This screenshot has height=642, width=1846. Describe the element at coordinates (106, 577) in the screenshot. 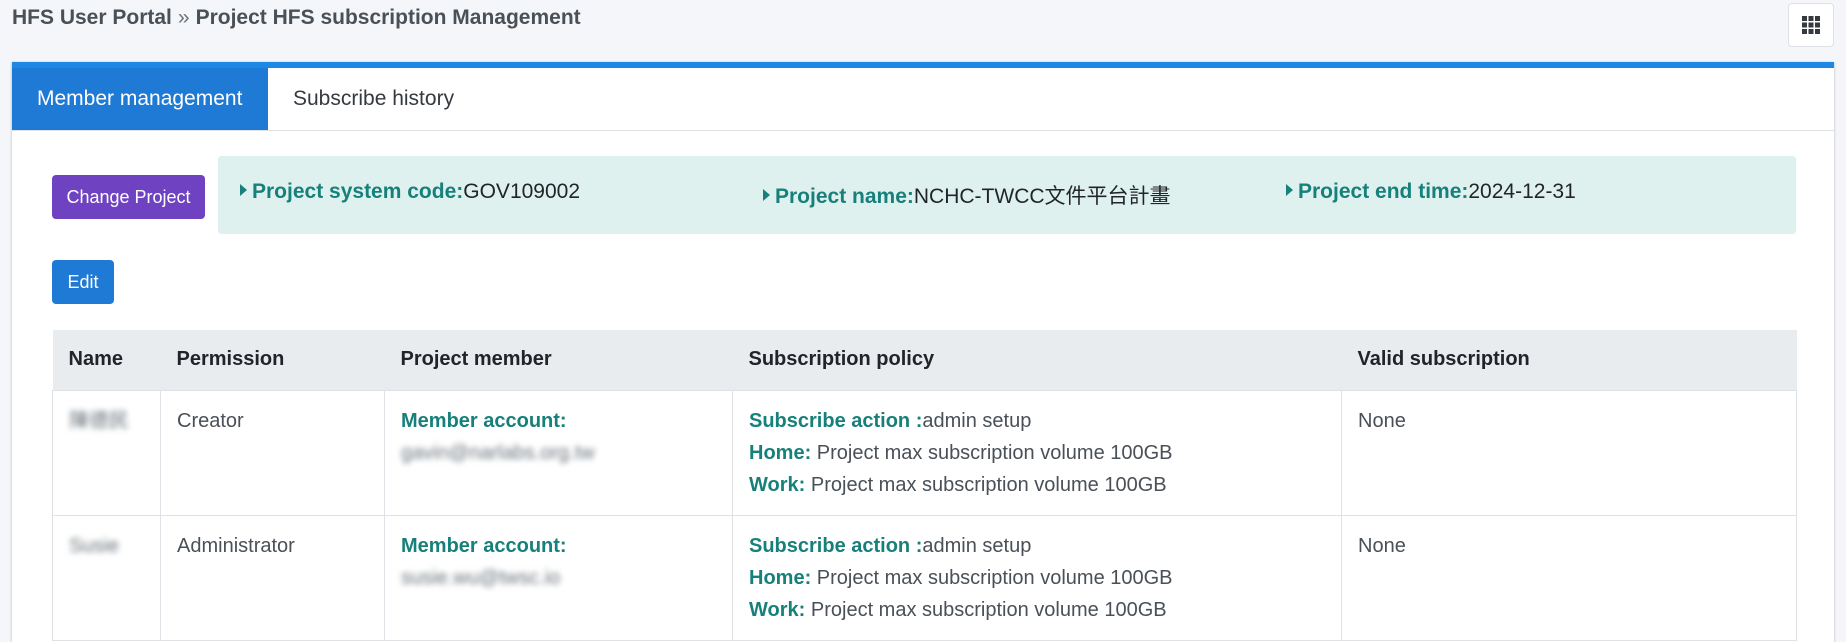

I see `cell-name: Susie` at that location.